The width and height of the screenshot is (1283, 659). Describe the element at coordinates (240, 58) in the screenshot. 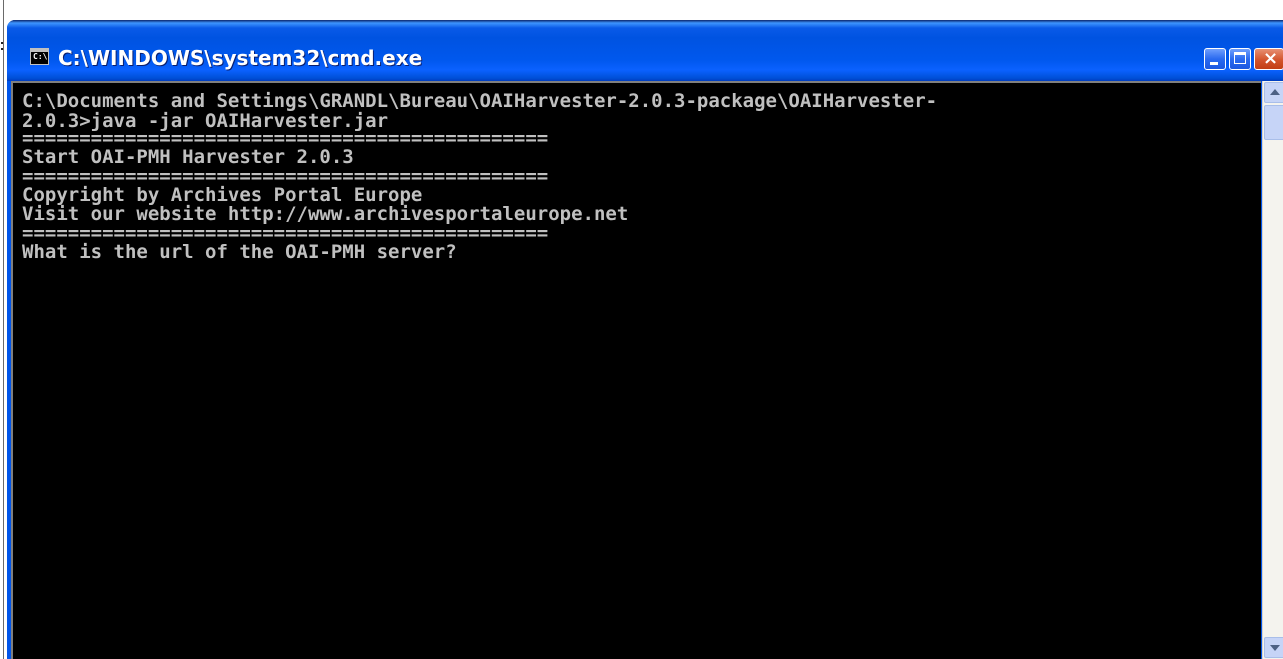

I see `window-title: C:\WINDOWS\system32\cmd.exe` at that location.